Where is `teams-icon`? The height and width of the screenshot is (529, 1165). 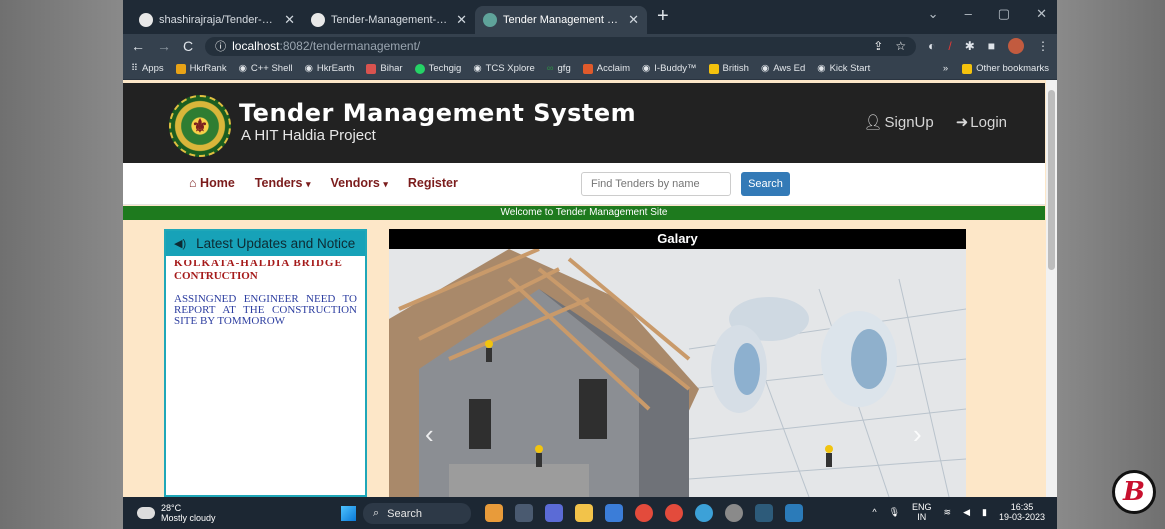
teams-icon is located at coordinates (554, 513).